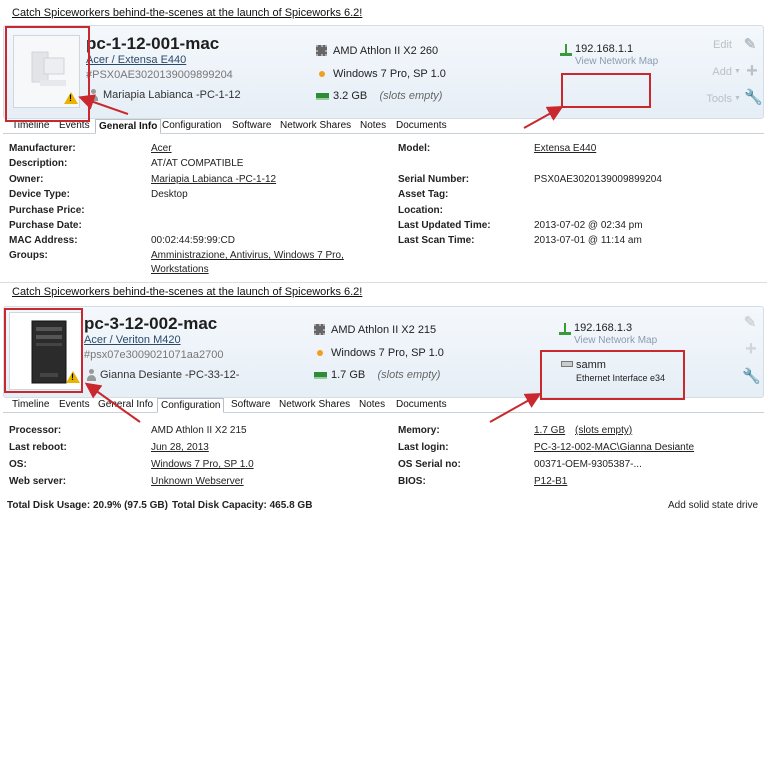  I want to click on device-type-value: Desktop, so click(169, 194).